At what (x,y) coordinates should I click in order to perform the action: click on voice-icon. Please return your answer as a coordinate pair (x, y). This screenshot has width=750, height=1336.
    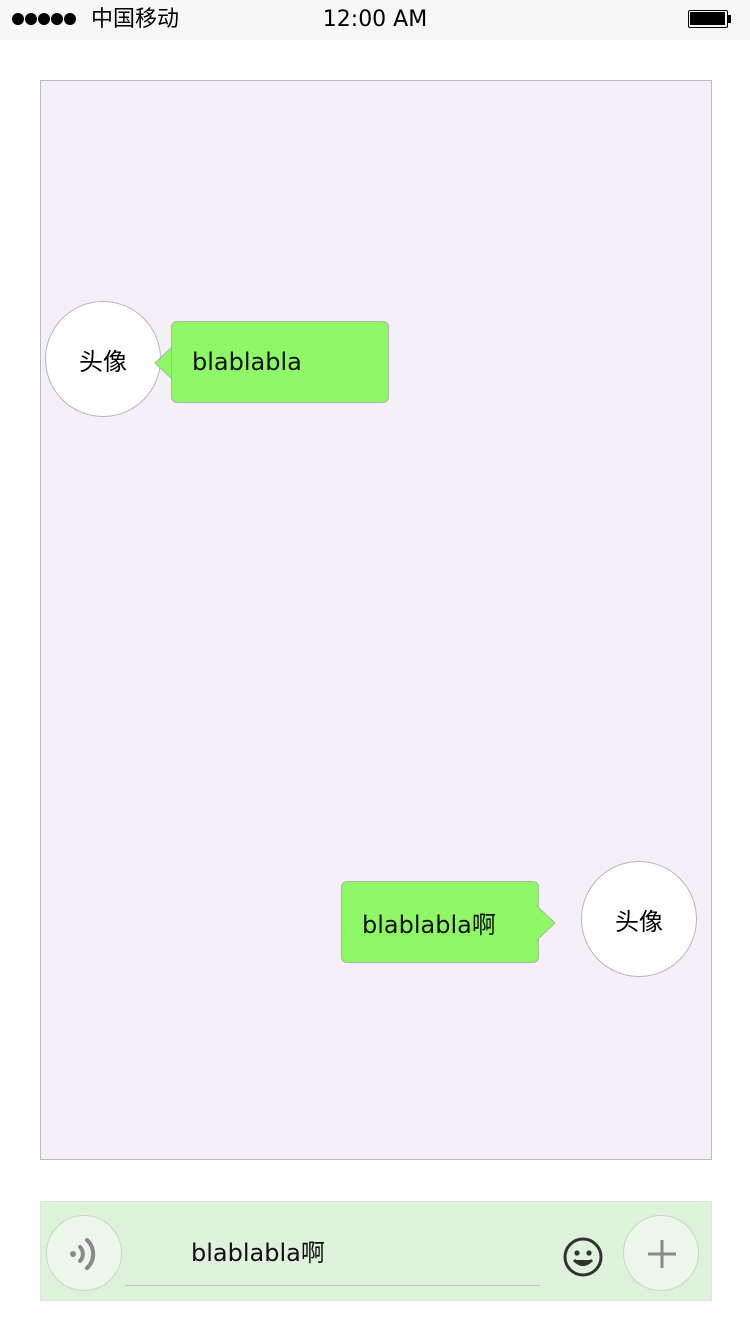
    Looking at the image, I should click on (83, 1254).